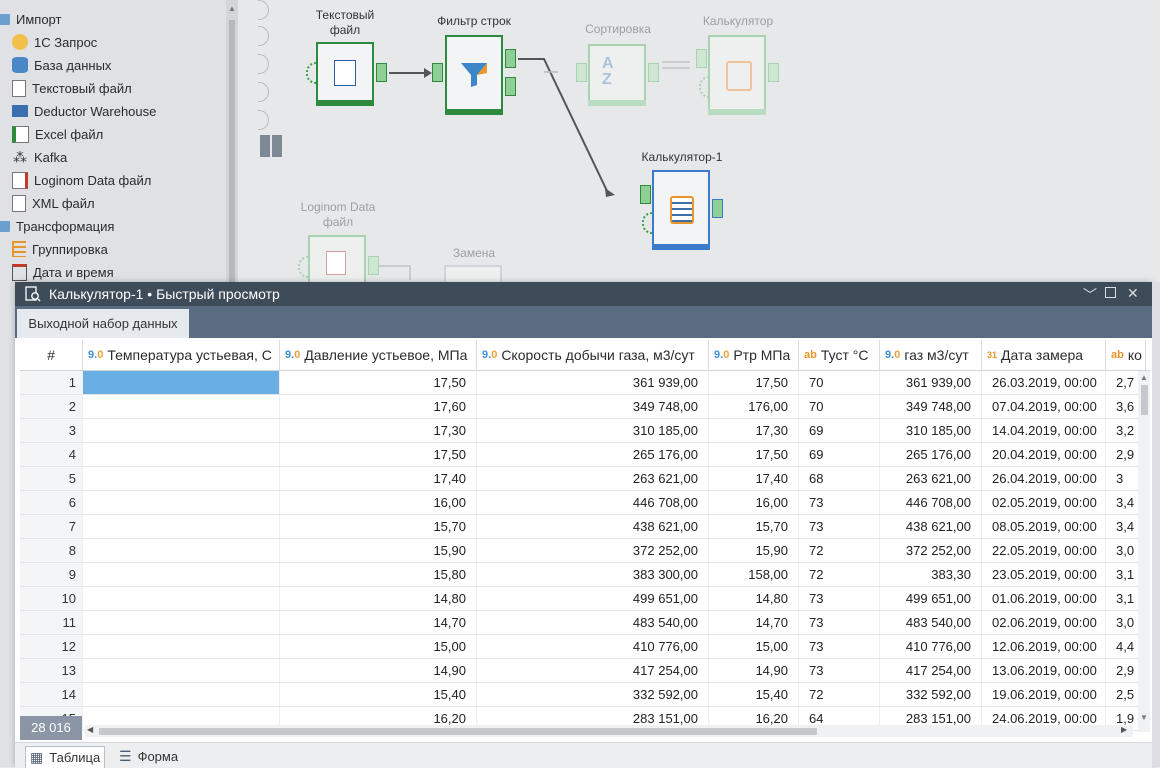  I want to click on table-cell: 265 176,00, so click(593, 455).